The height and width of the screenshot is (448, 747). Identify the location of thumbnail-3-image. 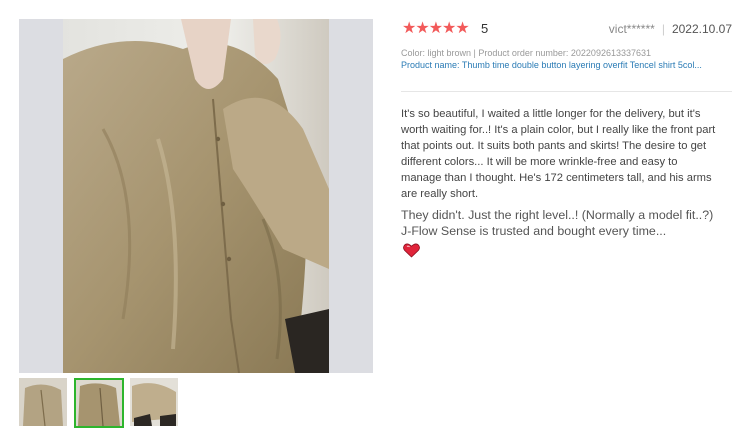
(154, 402).